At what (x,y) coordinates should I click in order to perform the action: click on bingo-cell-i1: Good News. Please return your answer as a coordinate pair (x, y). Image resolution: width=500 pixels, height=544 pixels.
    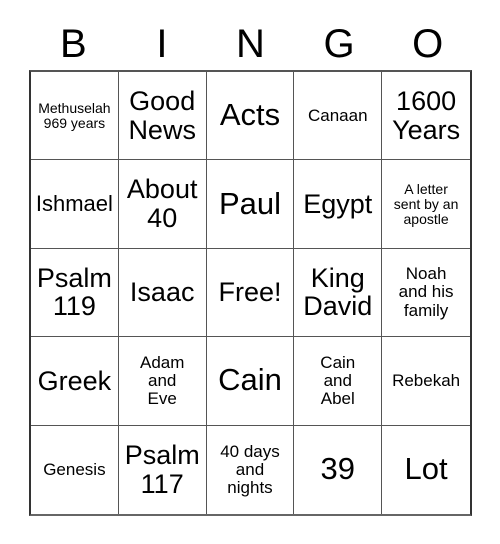
    Looking at the image, I should click on (162, 116).